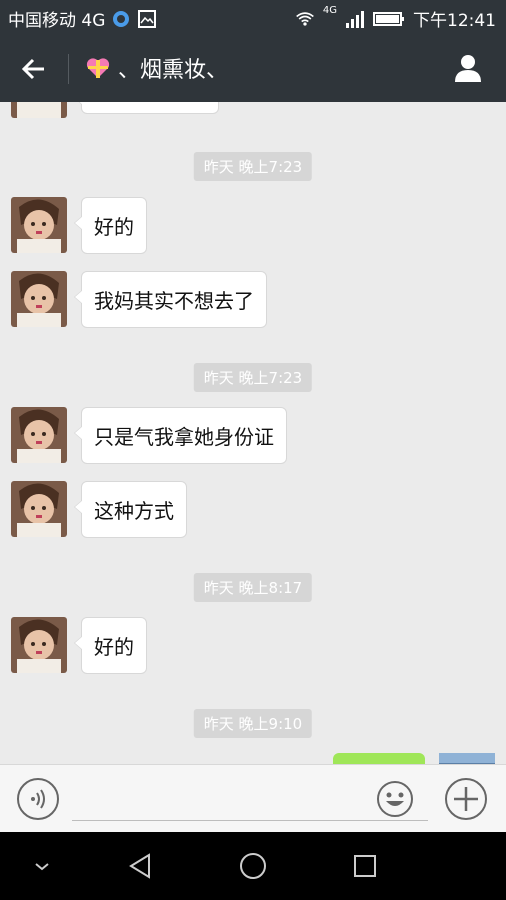 This screenshot has height=900, width=506. What do you see at coordinates (253, 798) in the screenshot?
I see `input-bar` at bounding box center [253, 798].